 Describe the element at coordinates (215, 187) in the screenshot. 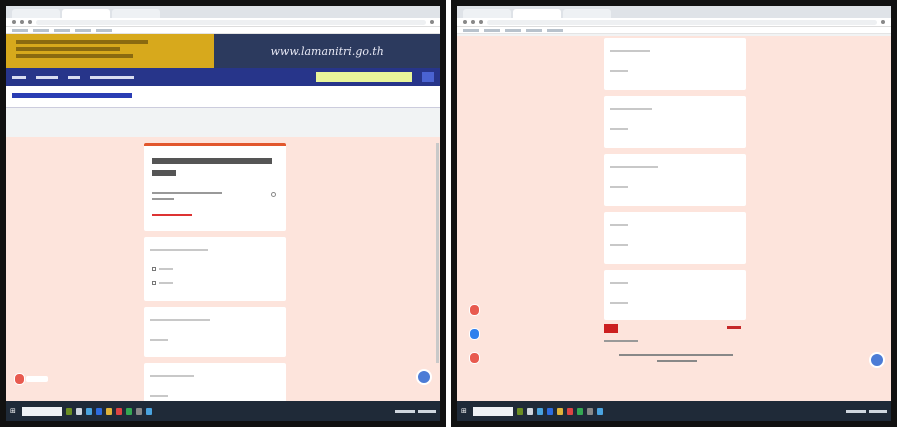

I see `form-header-card` at that location.